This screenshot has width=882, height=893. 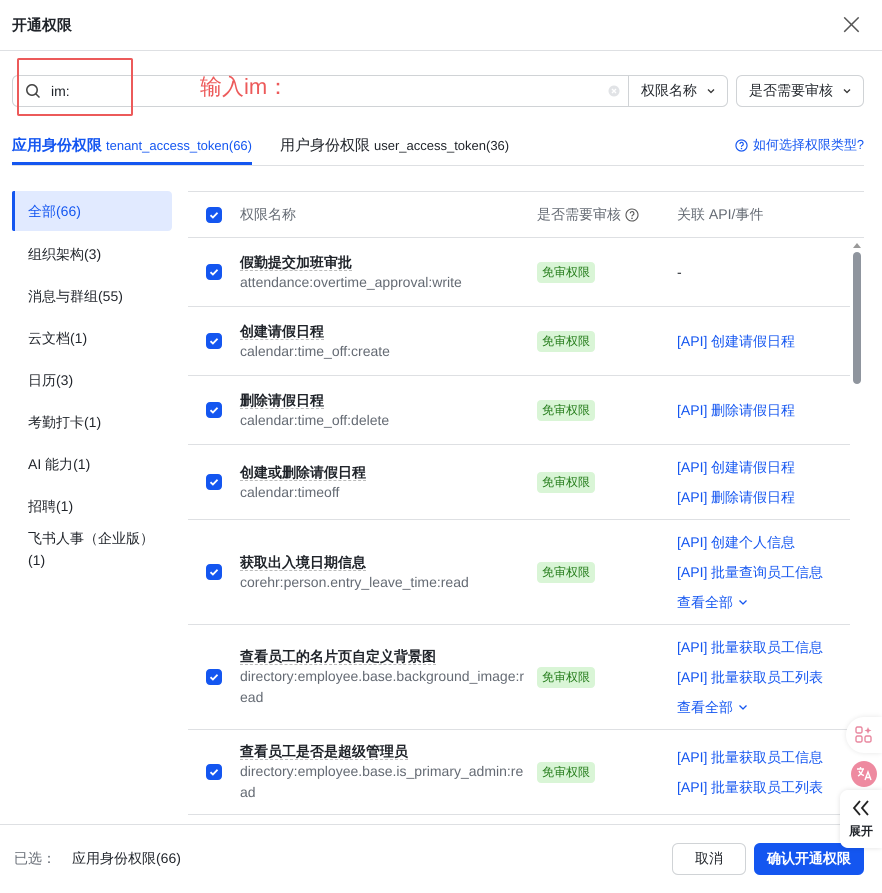 I want to click on sidebar-item: 日历(3), so click(x=92, y=380).